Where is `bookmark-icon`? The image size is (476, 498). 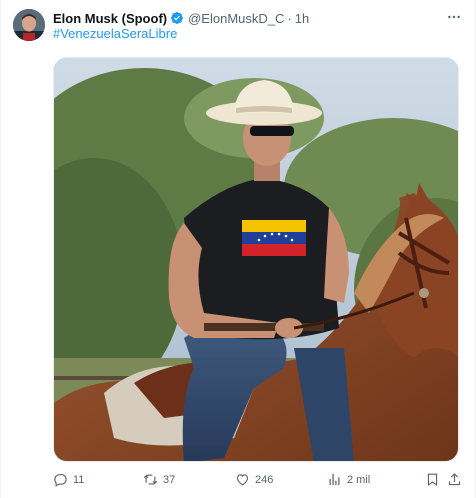
bookmark-icon is located at coordinates (432, 479).